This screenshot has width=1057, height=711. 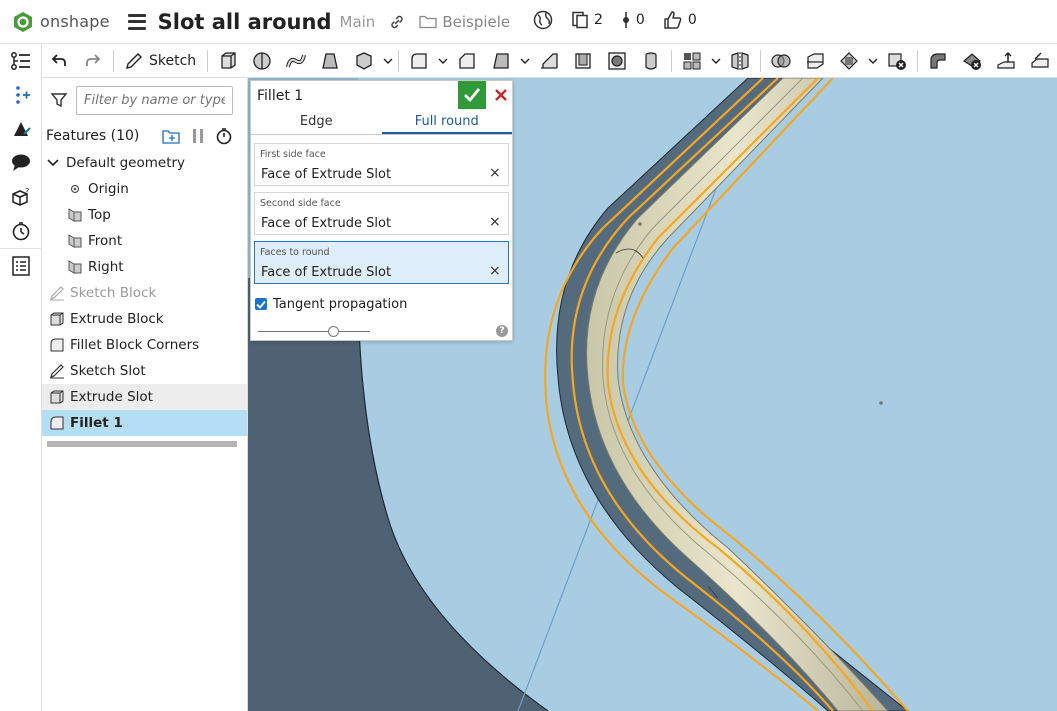 What do you see at coordinates (20, 163) in the screenshot?
I see `comments-icon` at bounding box center [20, 163].